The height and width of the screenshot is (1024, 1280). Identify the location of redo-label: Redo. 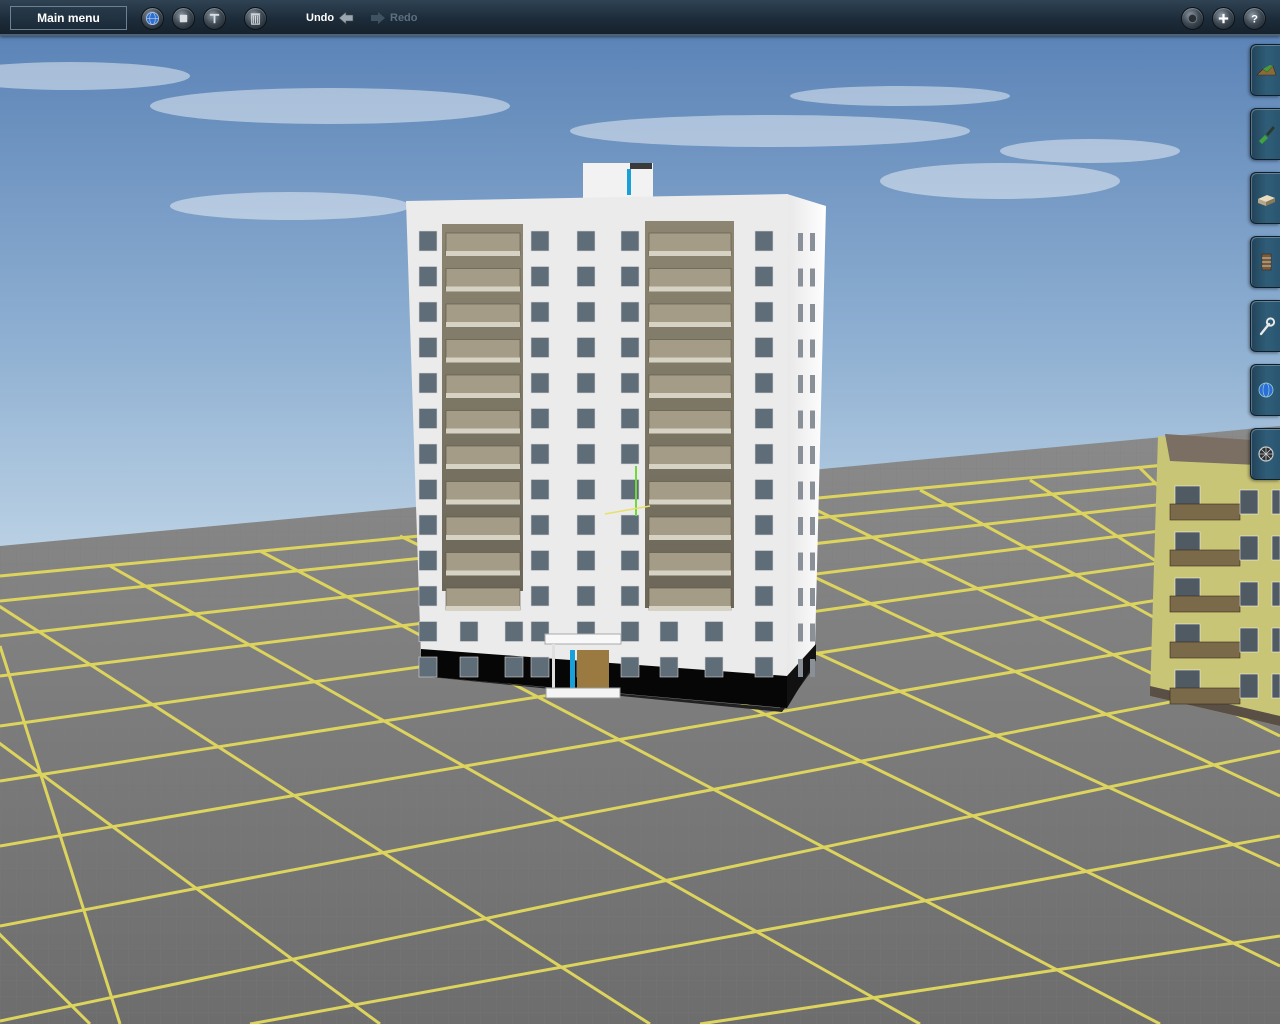
(404, 18).